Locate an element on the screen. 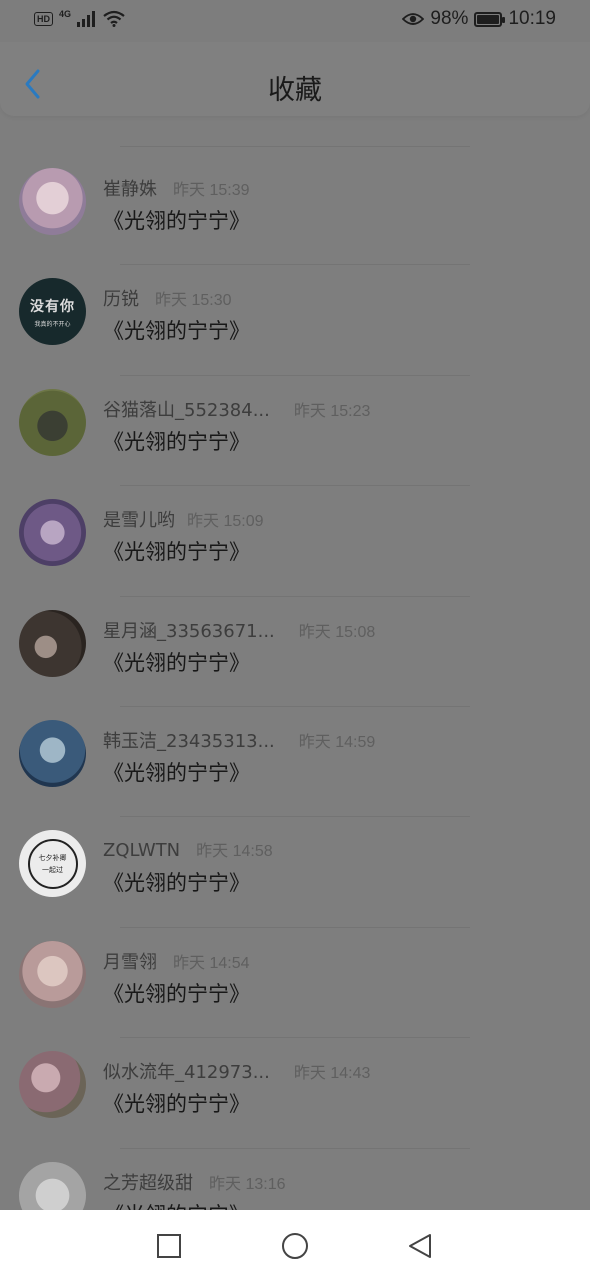 This screenshot has height=1280, width=590. home-icon is located at coordinates (295, 1246).